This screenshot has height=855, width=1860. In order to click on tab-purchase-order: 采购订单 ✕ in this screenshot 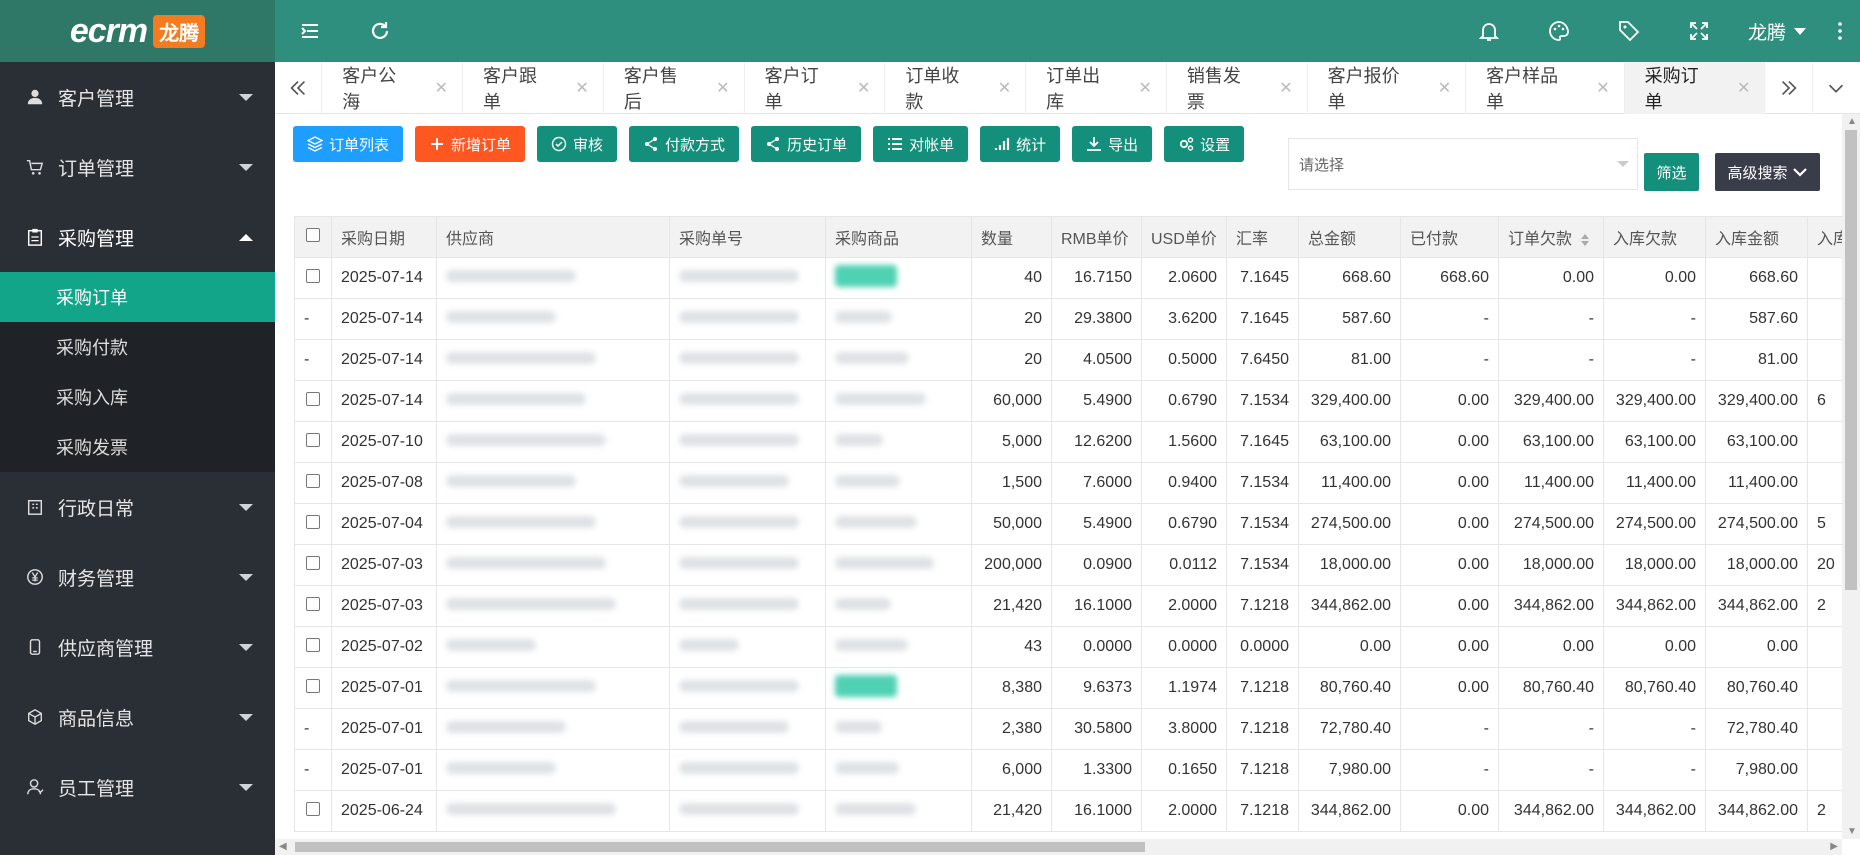, I will do `click(1695, 87)`.